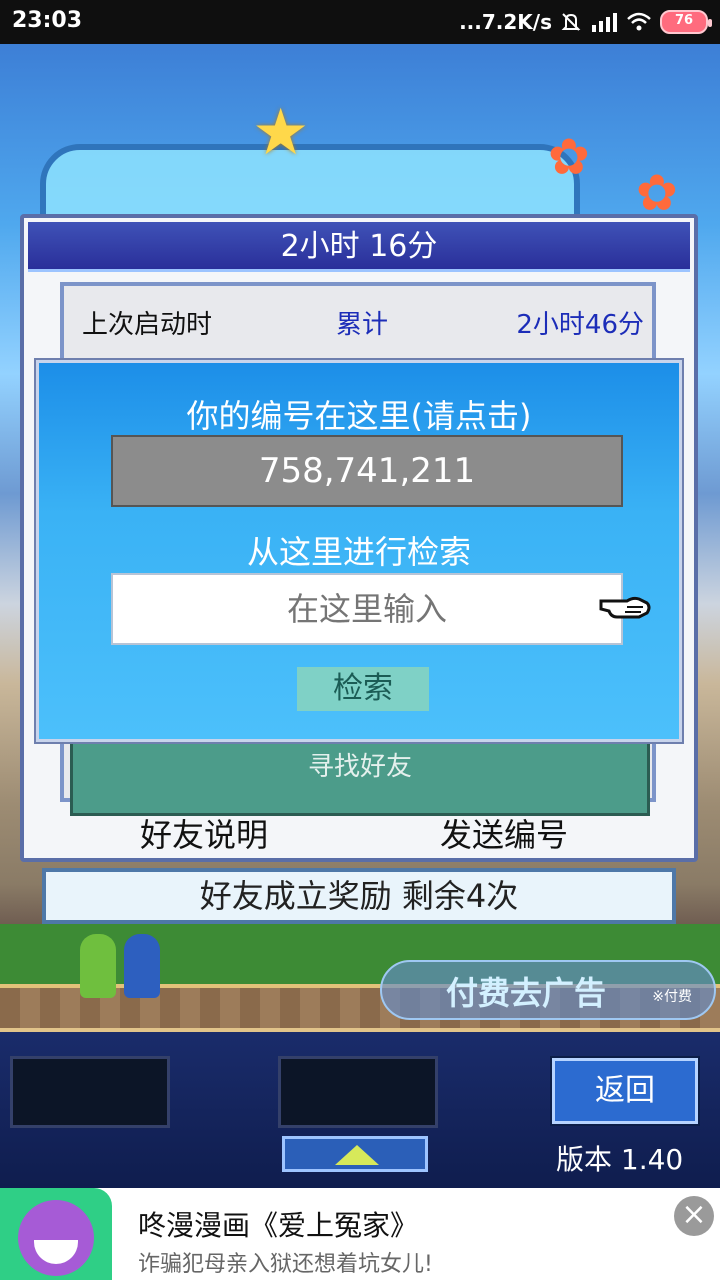  I want to click on up-arrow-icon, so click(357, 1155).